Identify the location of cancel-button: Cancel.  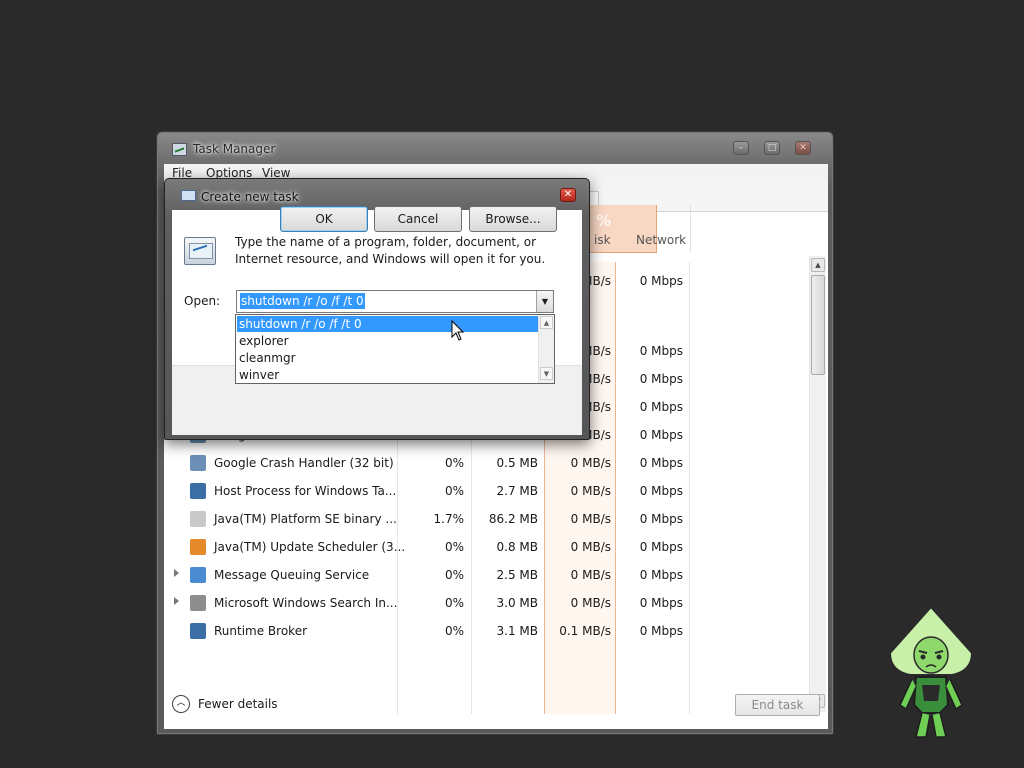
(418, 219).